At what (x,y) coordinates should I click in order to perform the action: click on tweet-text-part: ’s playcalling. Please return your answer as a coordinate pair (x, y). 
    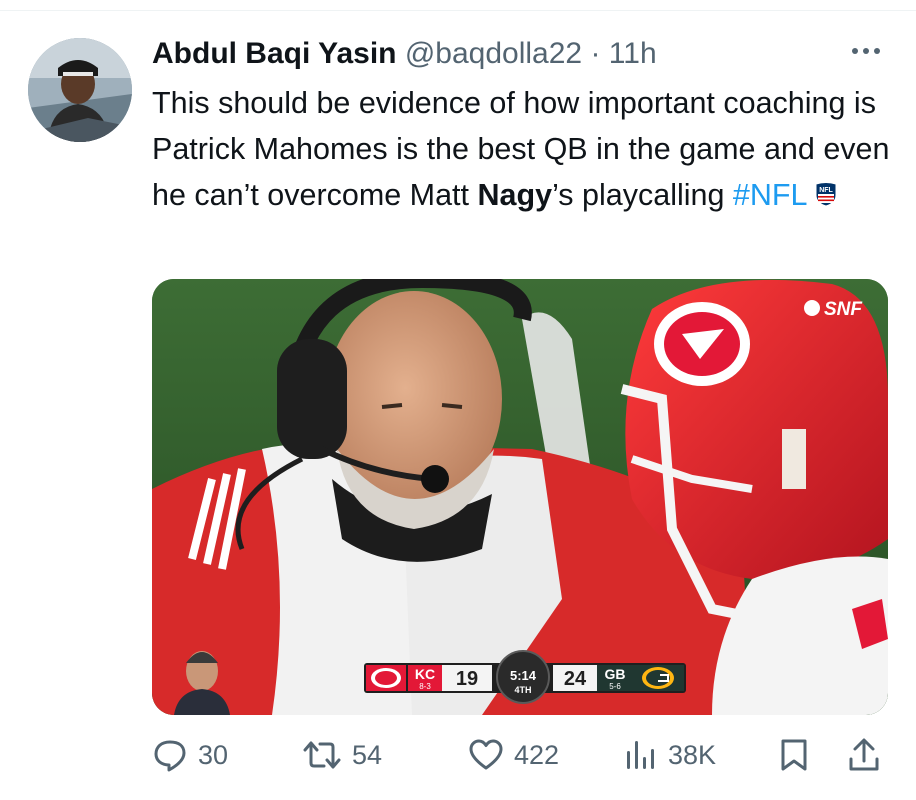
    Looking at the image, I should click on (642, 195).